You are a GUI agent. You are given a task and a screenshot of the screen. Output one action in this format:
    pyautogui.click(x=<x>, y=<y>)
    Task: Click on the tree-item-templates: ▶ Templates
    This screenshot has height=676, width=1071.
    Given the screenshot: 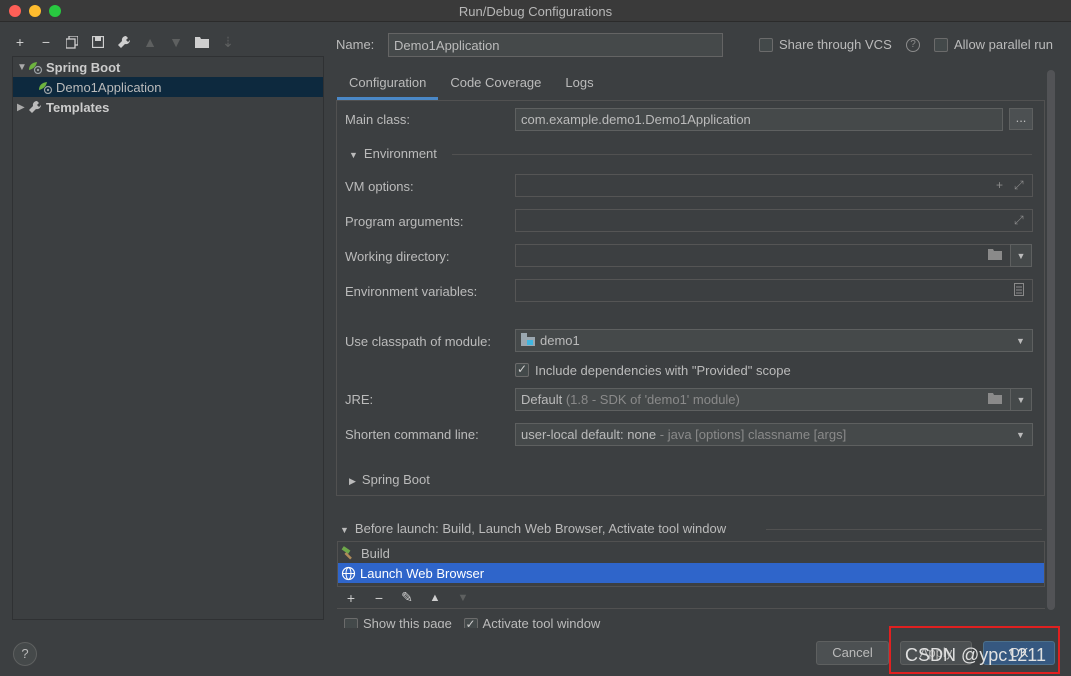 What is the action you would take?
    pyautogui.click(x=168, y=107)
    